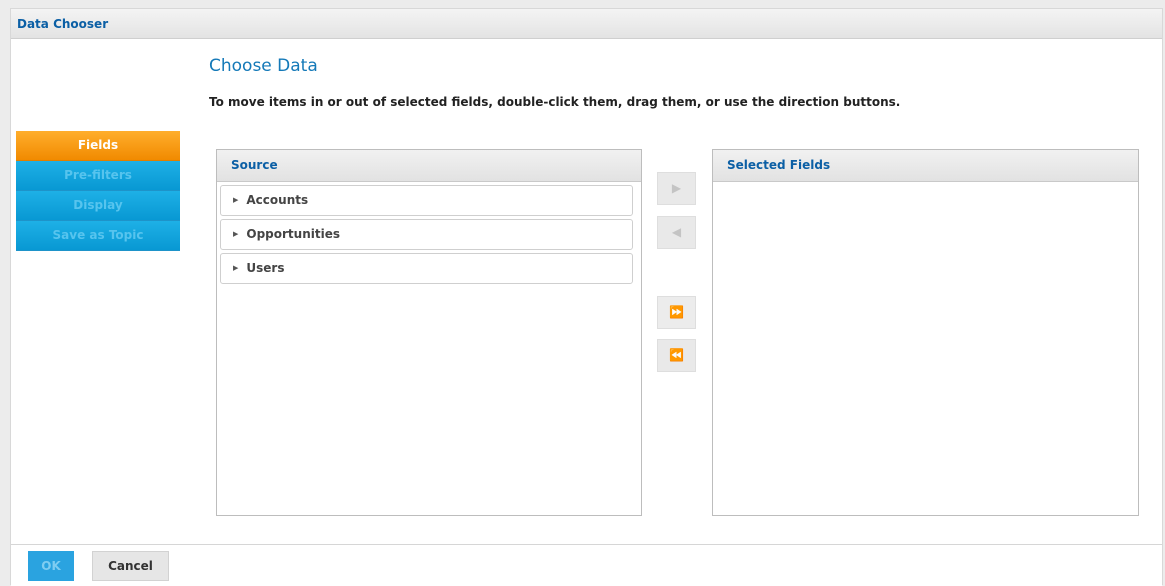 The width and height of the screenshot is (1165, 586). What do you see at coordinates (98, 176) in the screenshot?
I see `nav-item-pre-filters: Pre-filters` at bounding box center [98, 176].